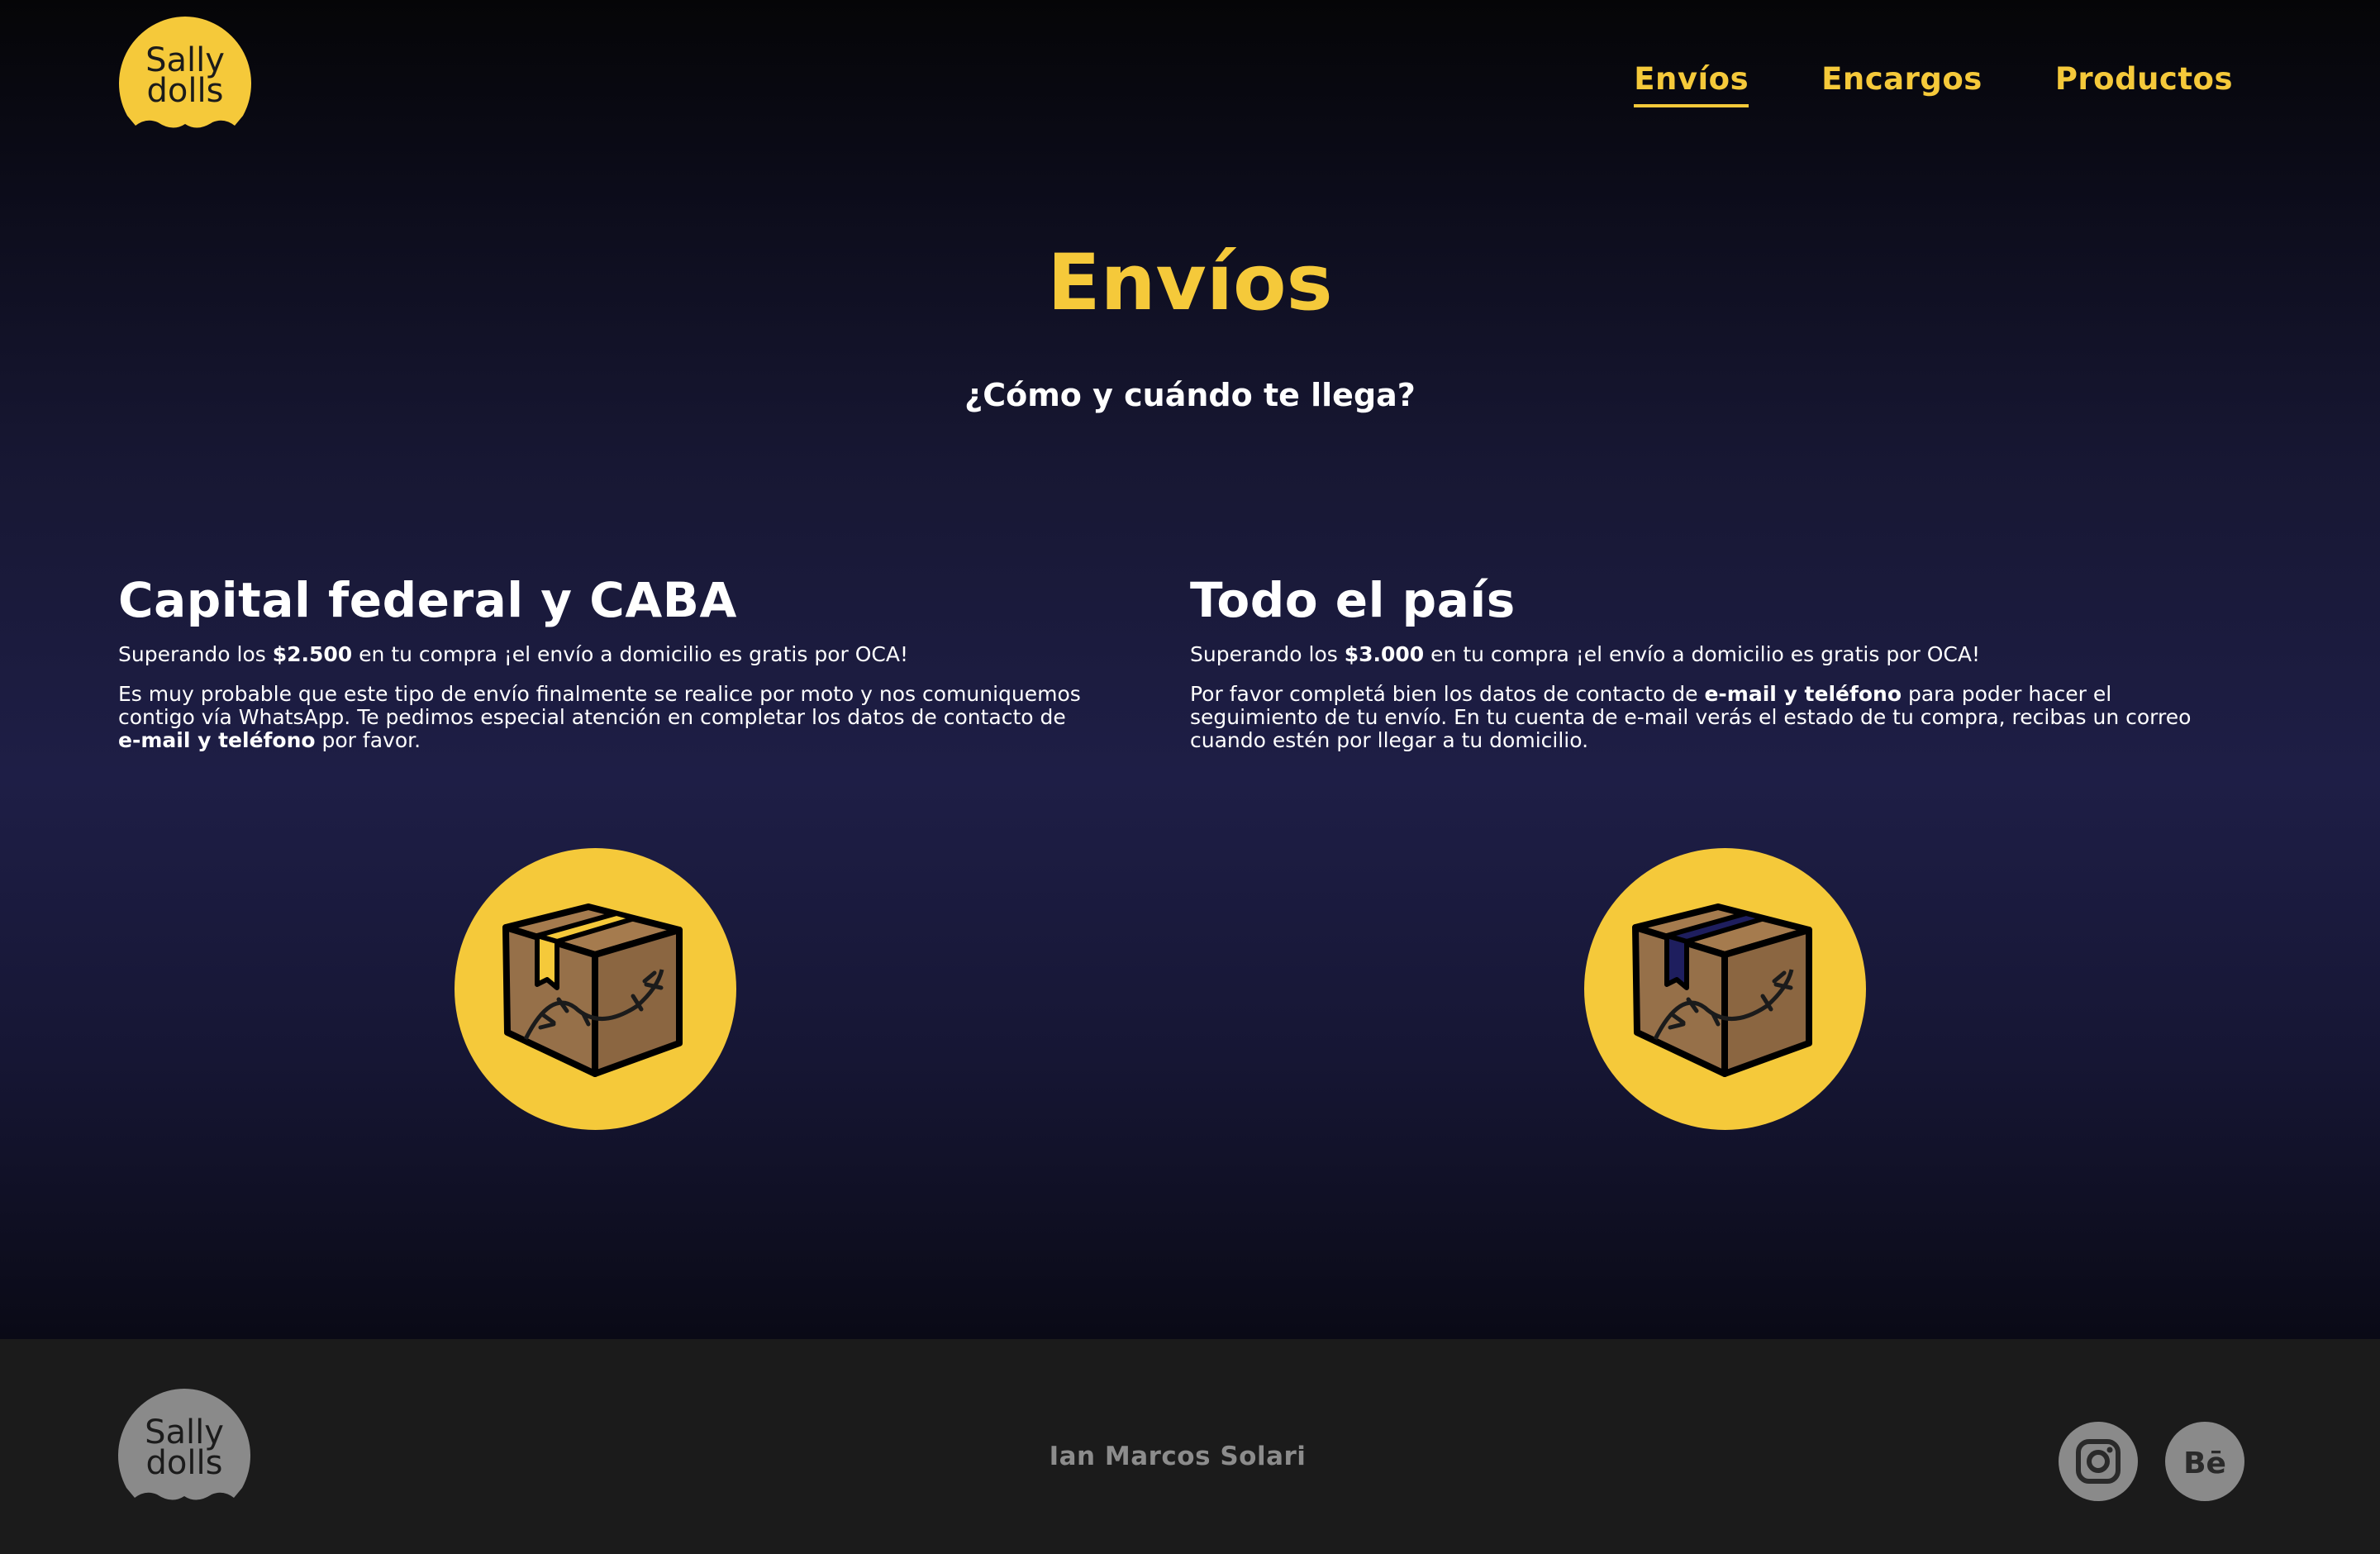 Image resolution: width=2380 pixels, height=1554 pixels. I want to click on instagram-link, so click(2098, 1461).